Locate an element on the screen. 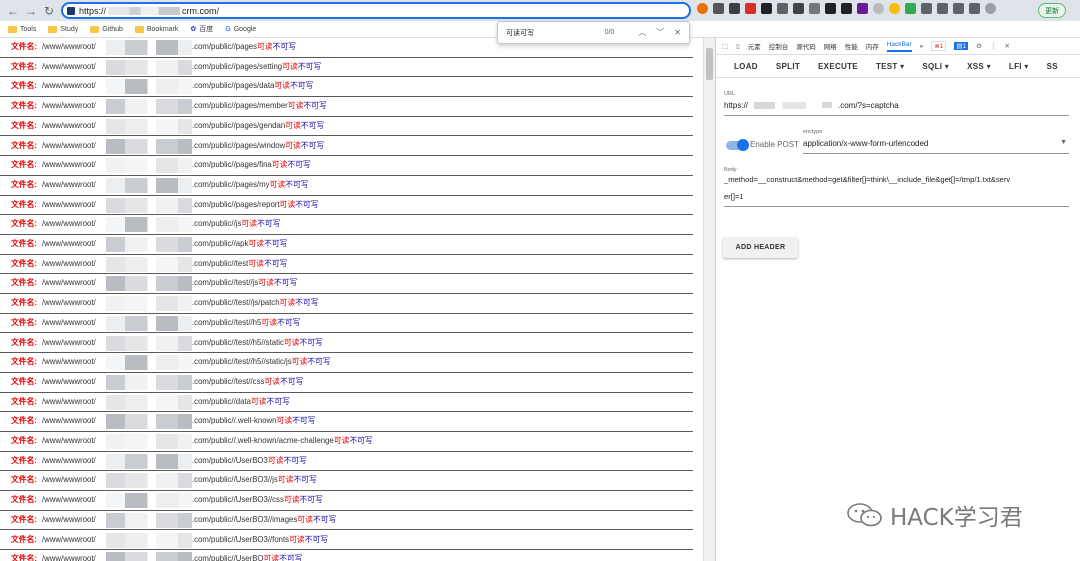 The height and width of the screenshot is (561, 1080). url-field: https:// .com/?s=captcha is located at coordinates (896, 107).